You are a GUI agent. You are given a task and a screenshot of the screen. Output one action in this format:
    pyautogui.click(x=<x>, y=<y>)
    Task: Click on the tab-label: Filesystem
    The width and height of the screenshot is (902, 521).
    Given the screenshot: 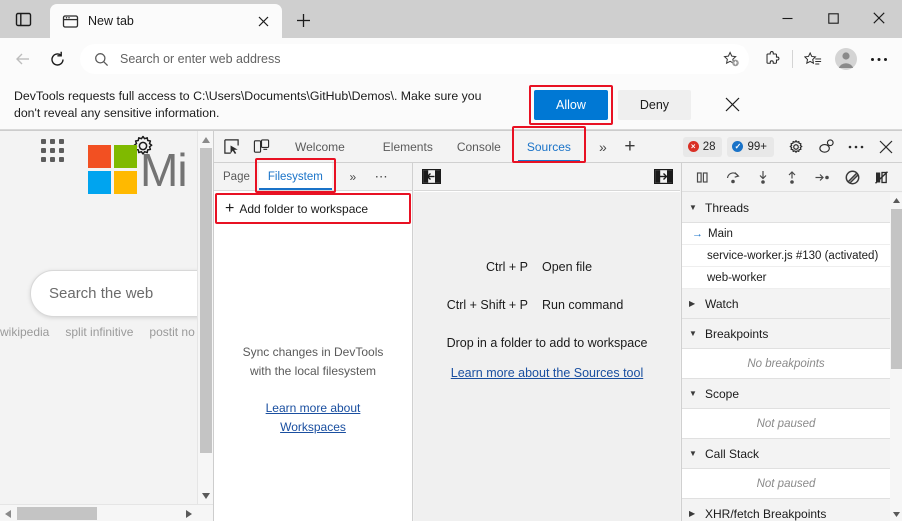 What is the action you would take?
    pyautogui.click(x=295, y=176)
    